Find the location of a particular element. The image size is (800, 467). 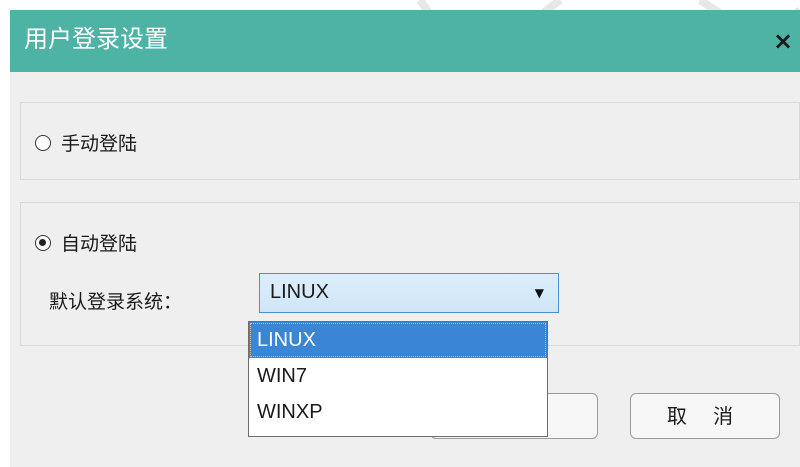

dialog-titlebar: 用户登录设置 × is located at coordinates (405, 41).